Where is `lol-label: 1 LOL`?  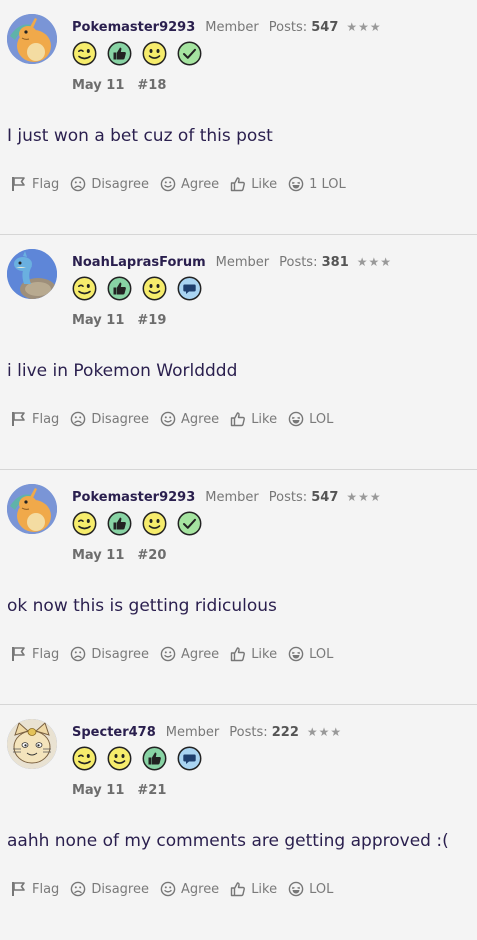 lol-label: 1 LOL is located at coordinates (327, 184).